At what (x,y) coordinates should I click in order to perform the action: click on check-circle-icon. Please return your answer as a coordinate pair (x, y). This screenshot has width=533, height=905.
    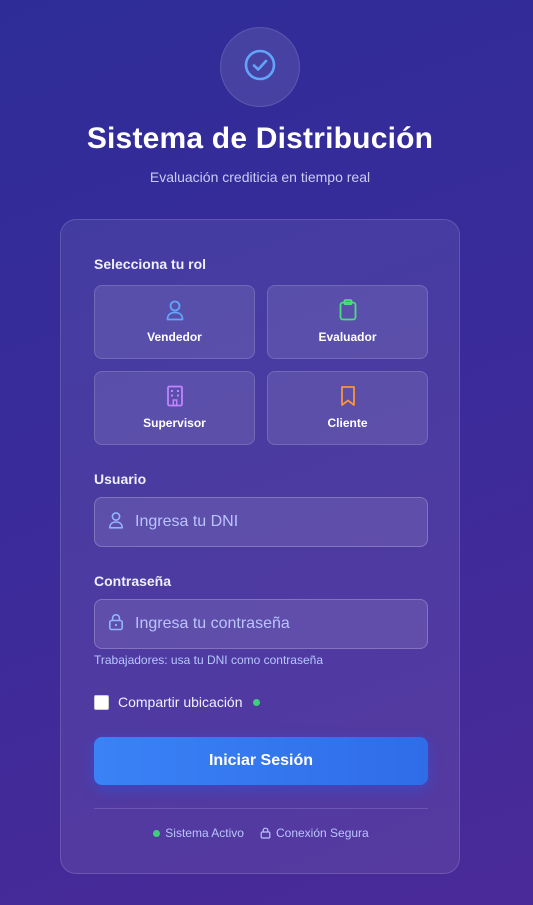
    Looking at the image, I should click on (260, 67).